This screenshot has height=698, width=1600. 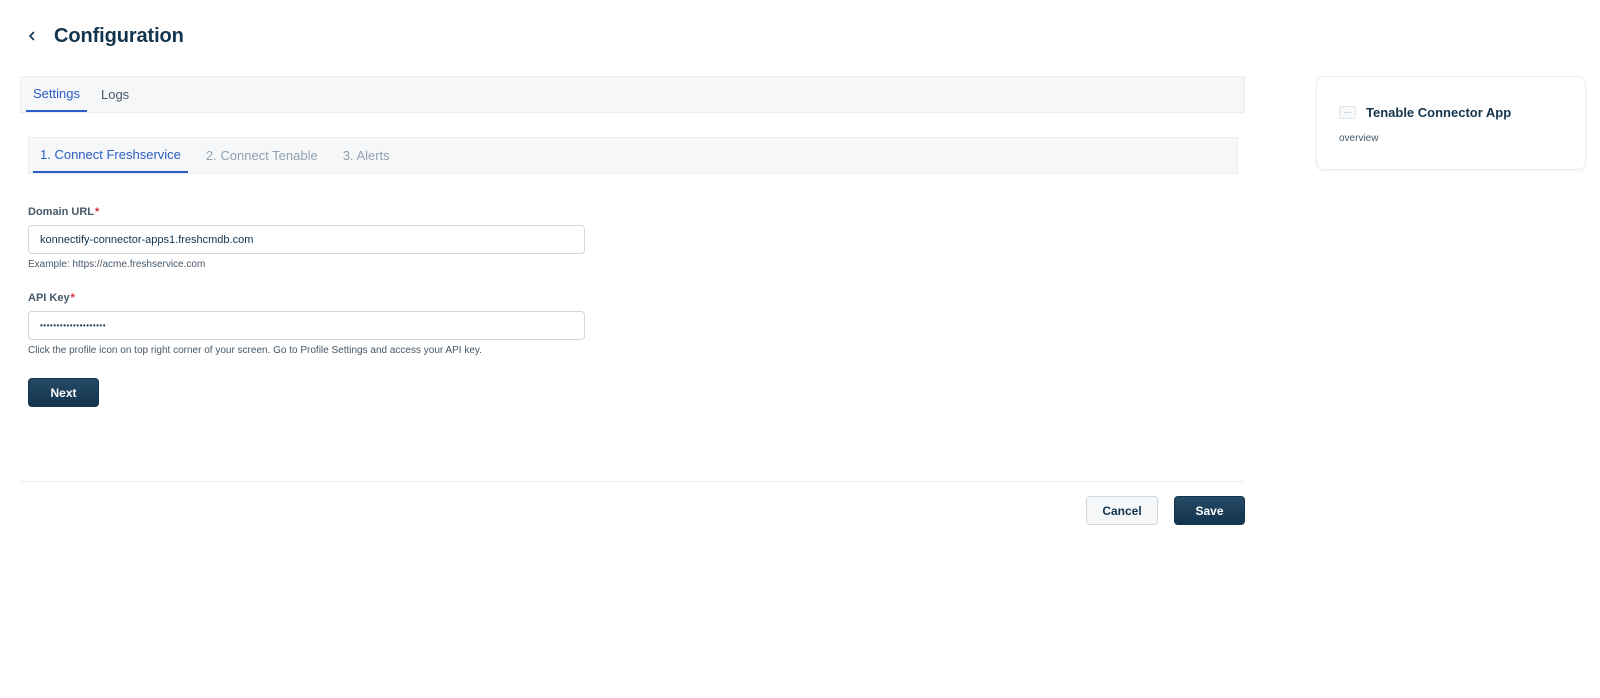 I want to click on back-button, so click(x=32, y=36).